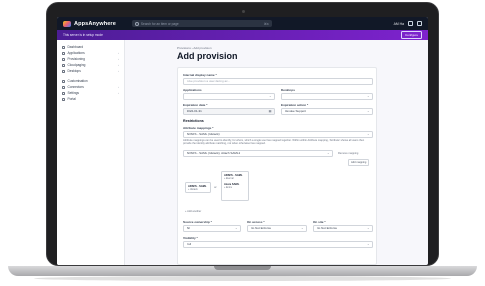 The width and height of the screenshot is (485, 286). Describe the element at coordinates (242, 268) in the screenshot. I see `laptop-notch` at that location.